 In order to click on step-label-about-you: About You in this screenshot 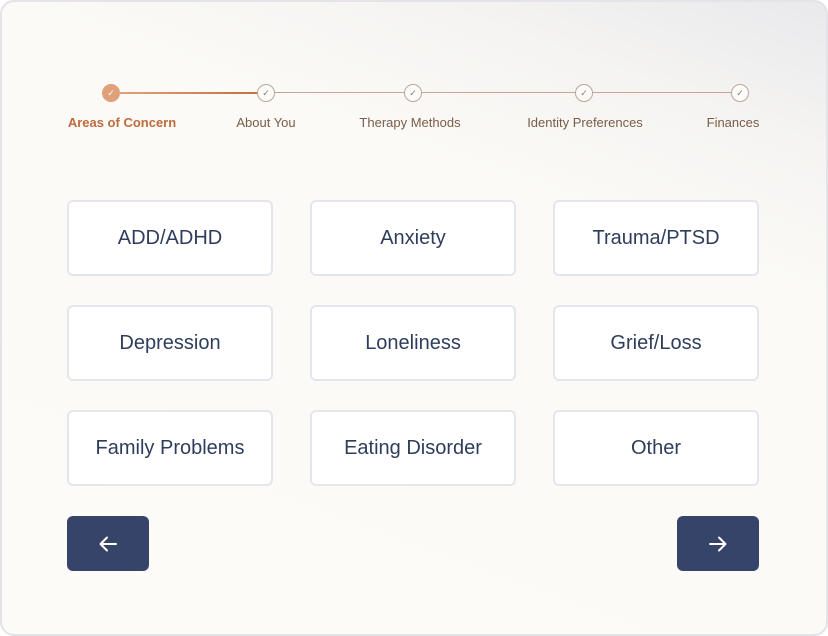, I will do `click(265, 122)`.